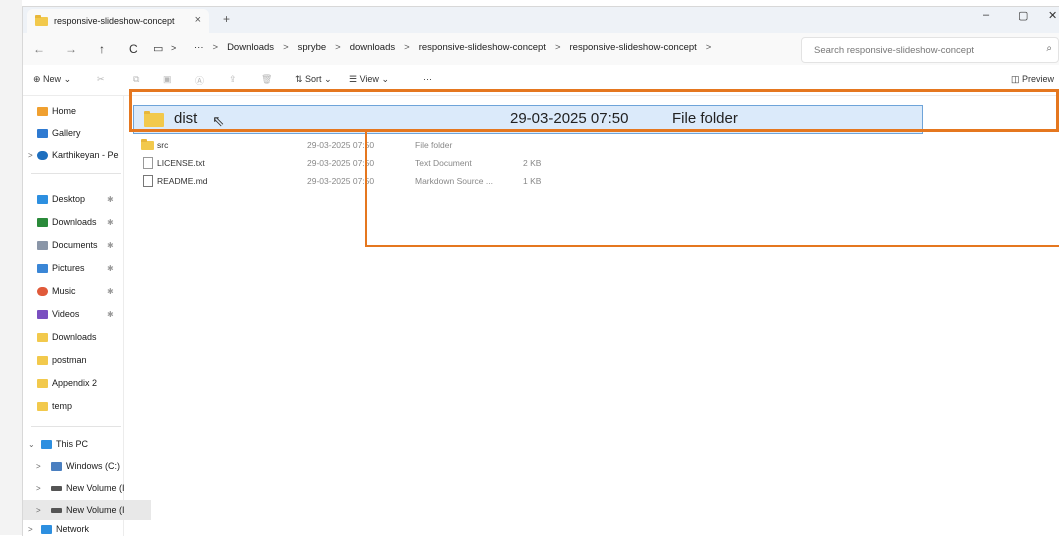 The width and height of the screenshot is (1059, 539). I want to click on view-label: View, so click(369, 79).